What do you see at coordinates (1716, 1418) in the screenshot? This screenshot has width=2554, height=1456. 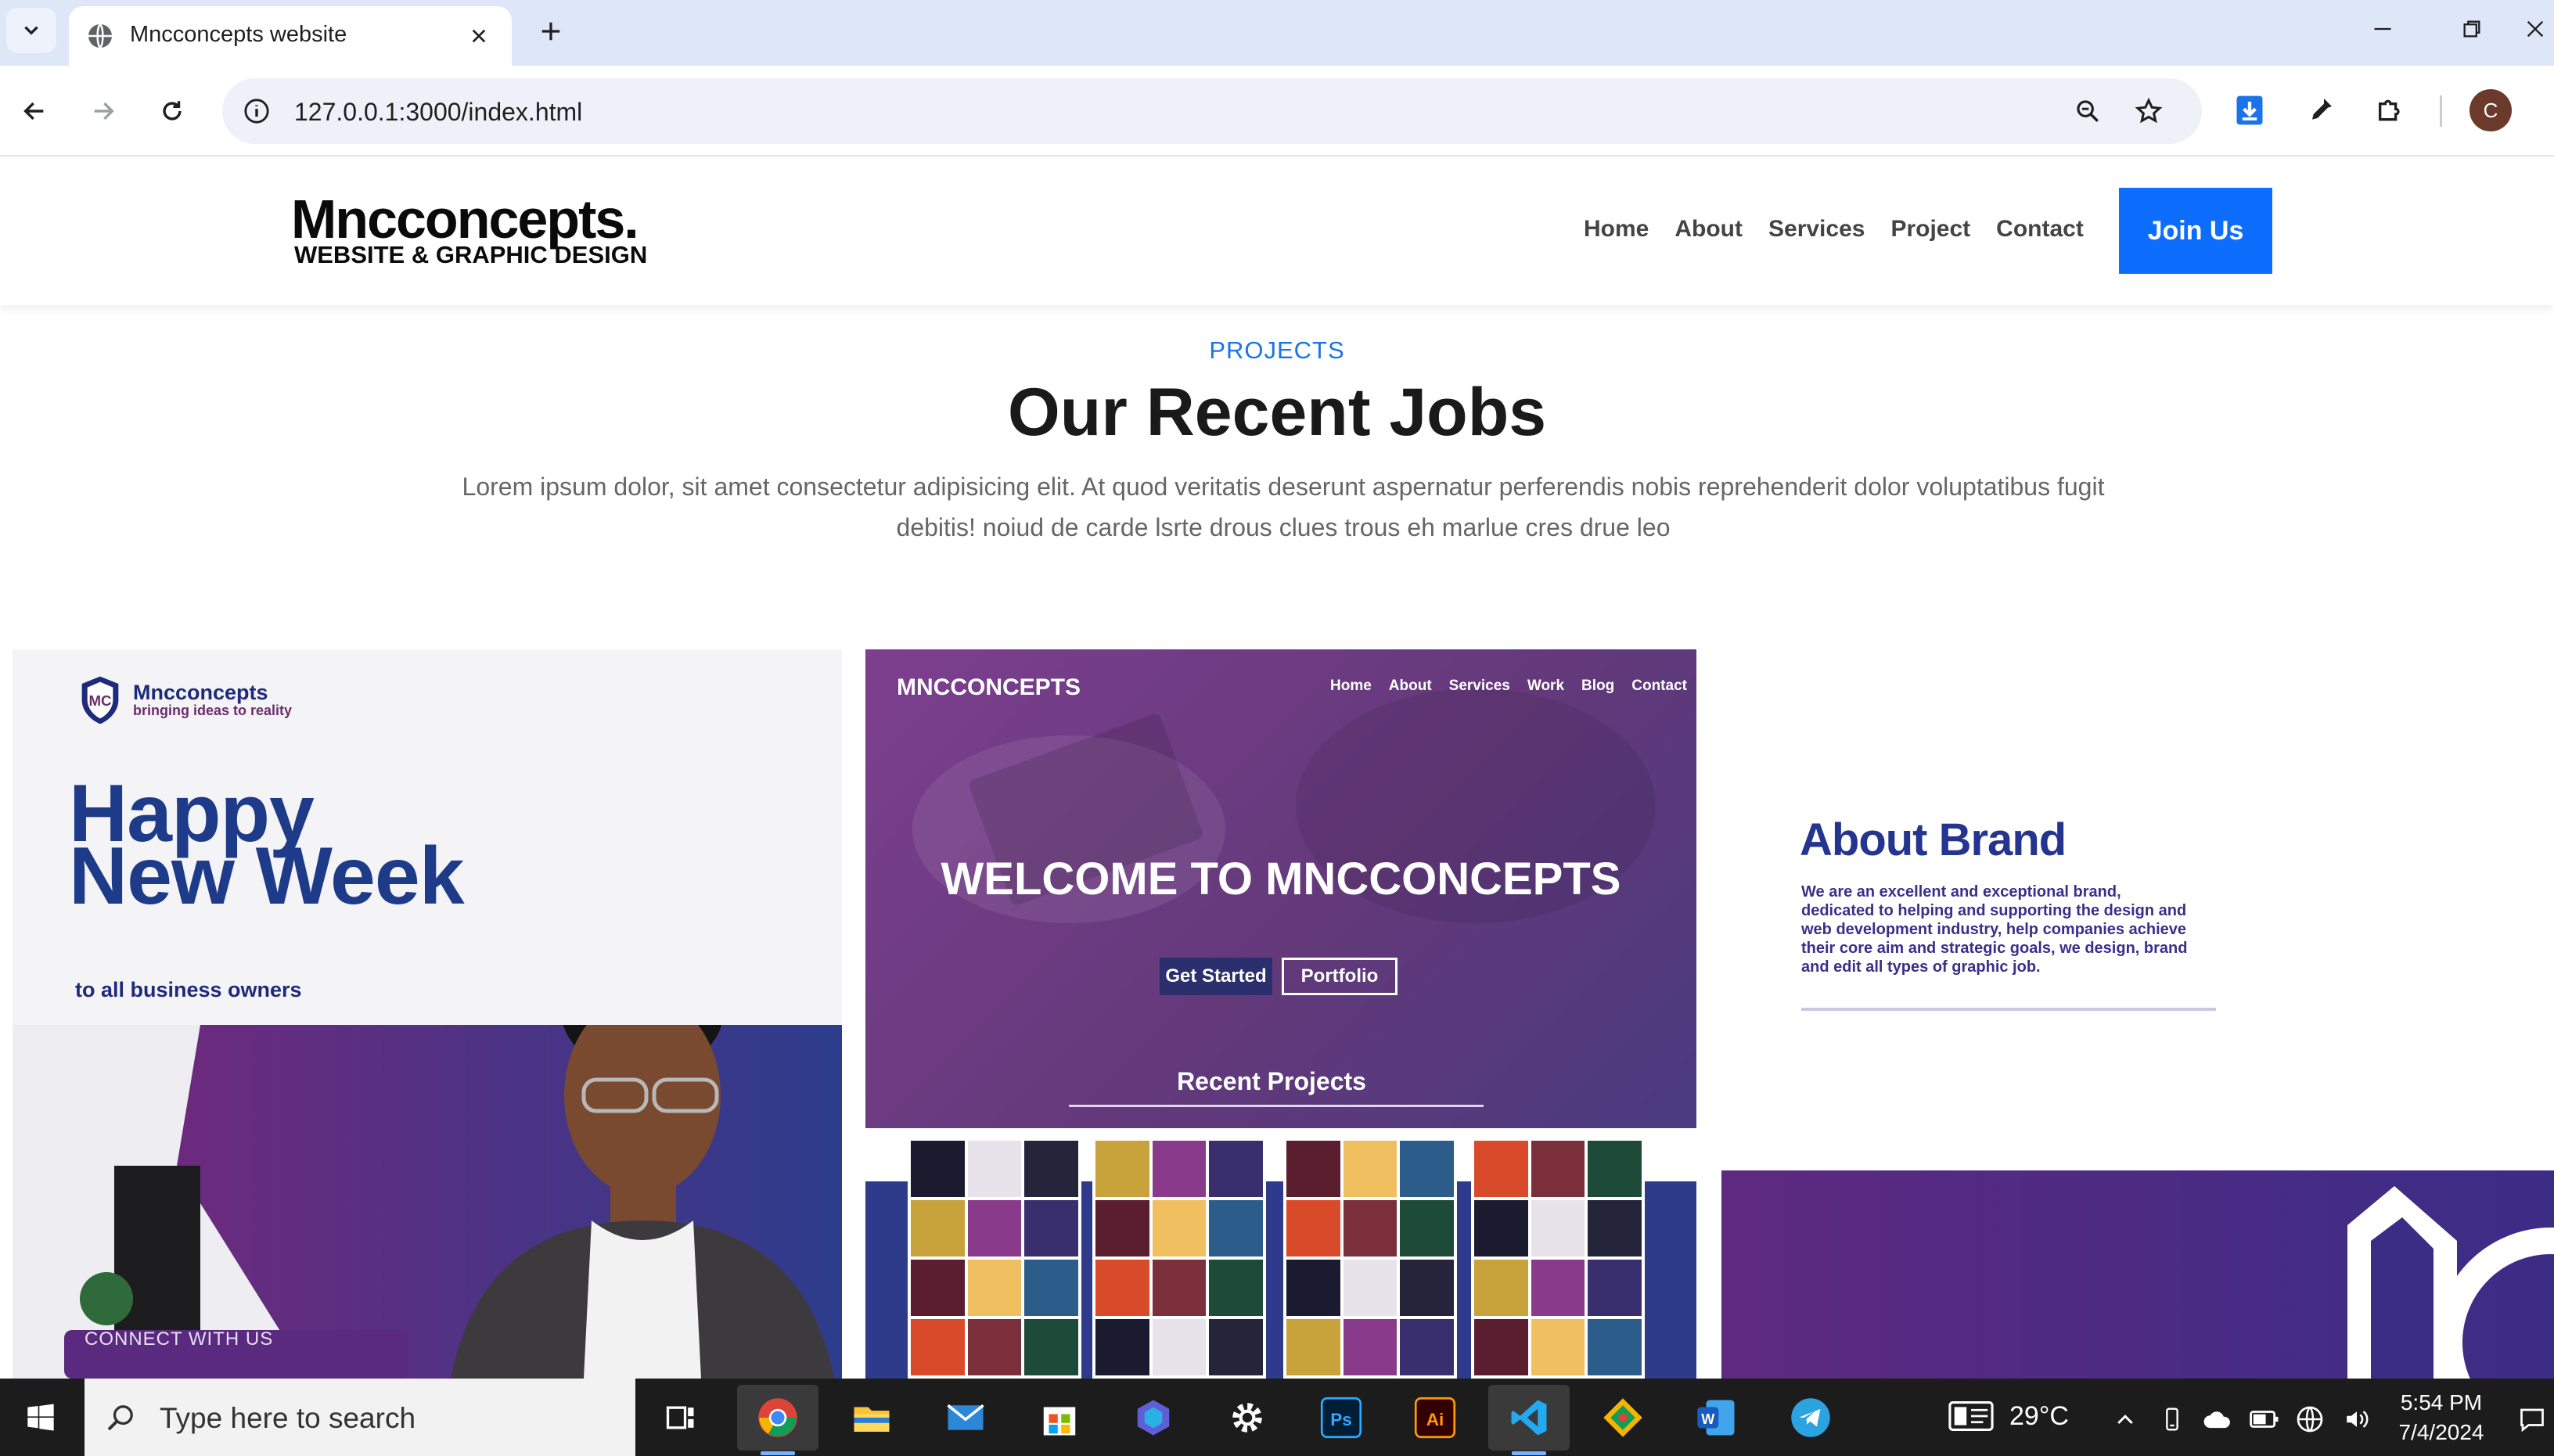 I see `taskbar-word: W` at bounding box center [1716, 1418].